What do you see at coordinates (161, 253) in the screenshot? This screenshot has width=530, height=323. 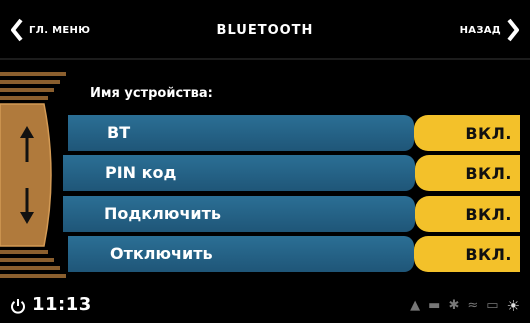 I see `row-label: Отключить` at bounding box center [161, 253].